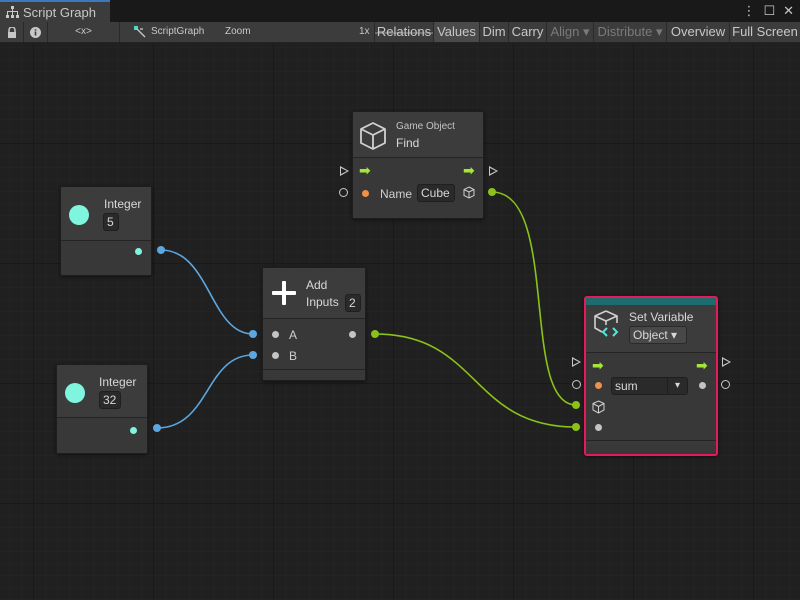 This screenshot has height=600, width=800. Describe the element at coordinates (639, 386) in the screenshot. I see `variable-name-field: sum` at that location.